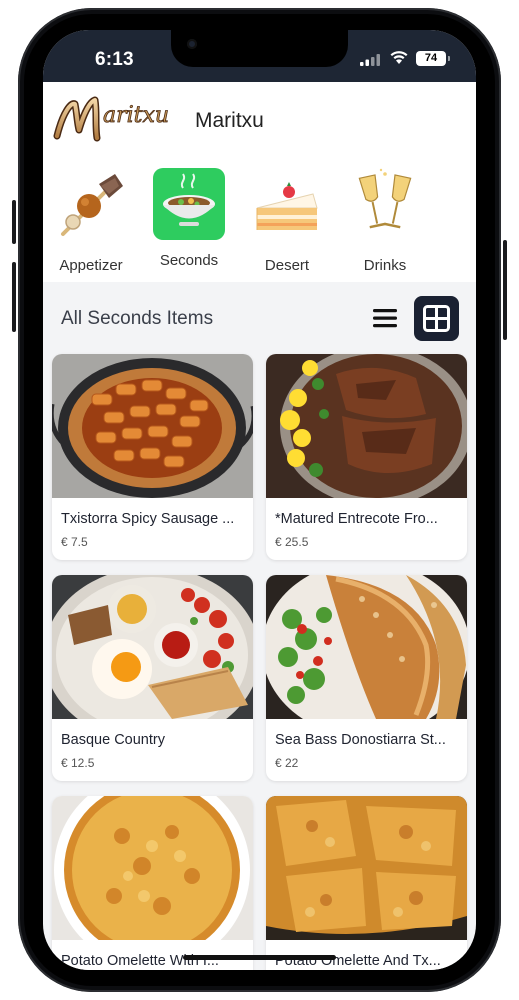  I want to click on grid-view-icon, so click(436, 318).